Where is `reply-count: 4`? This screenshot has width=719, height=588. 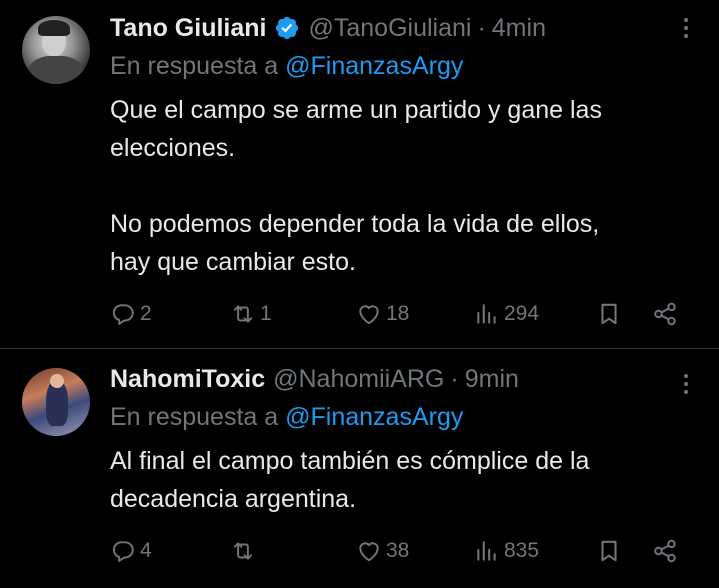
reply-count: 4 is located at coordinates (146, 550).